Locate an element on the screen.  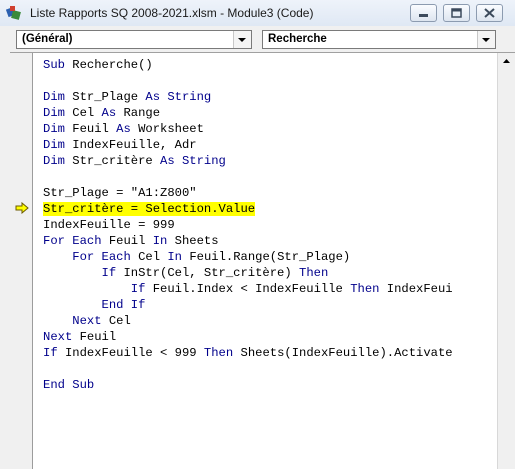
code-line: IndexFeuille = 999 is located at coordinates (248, 225).